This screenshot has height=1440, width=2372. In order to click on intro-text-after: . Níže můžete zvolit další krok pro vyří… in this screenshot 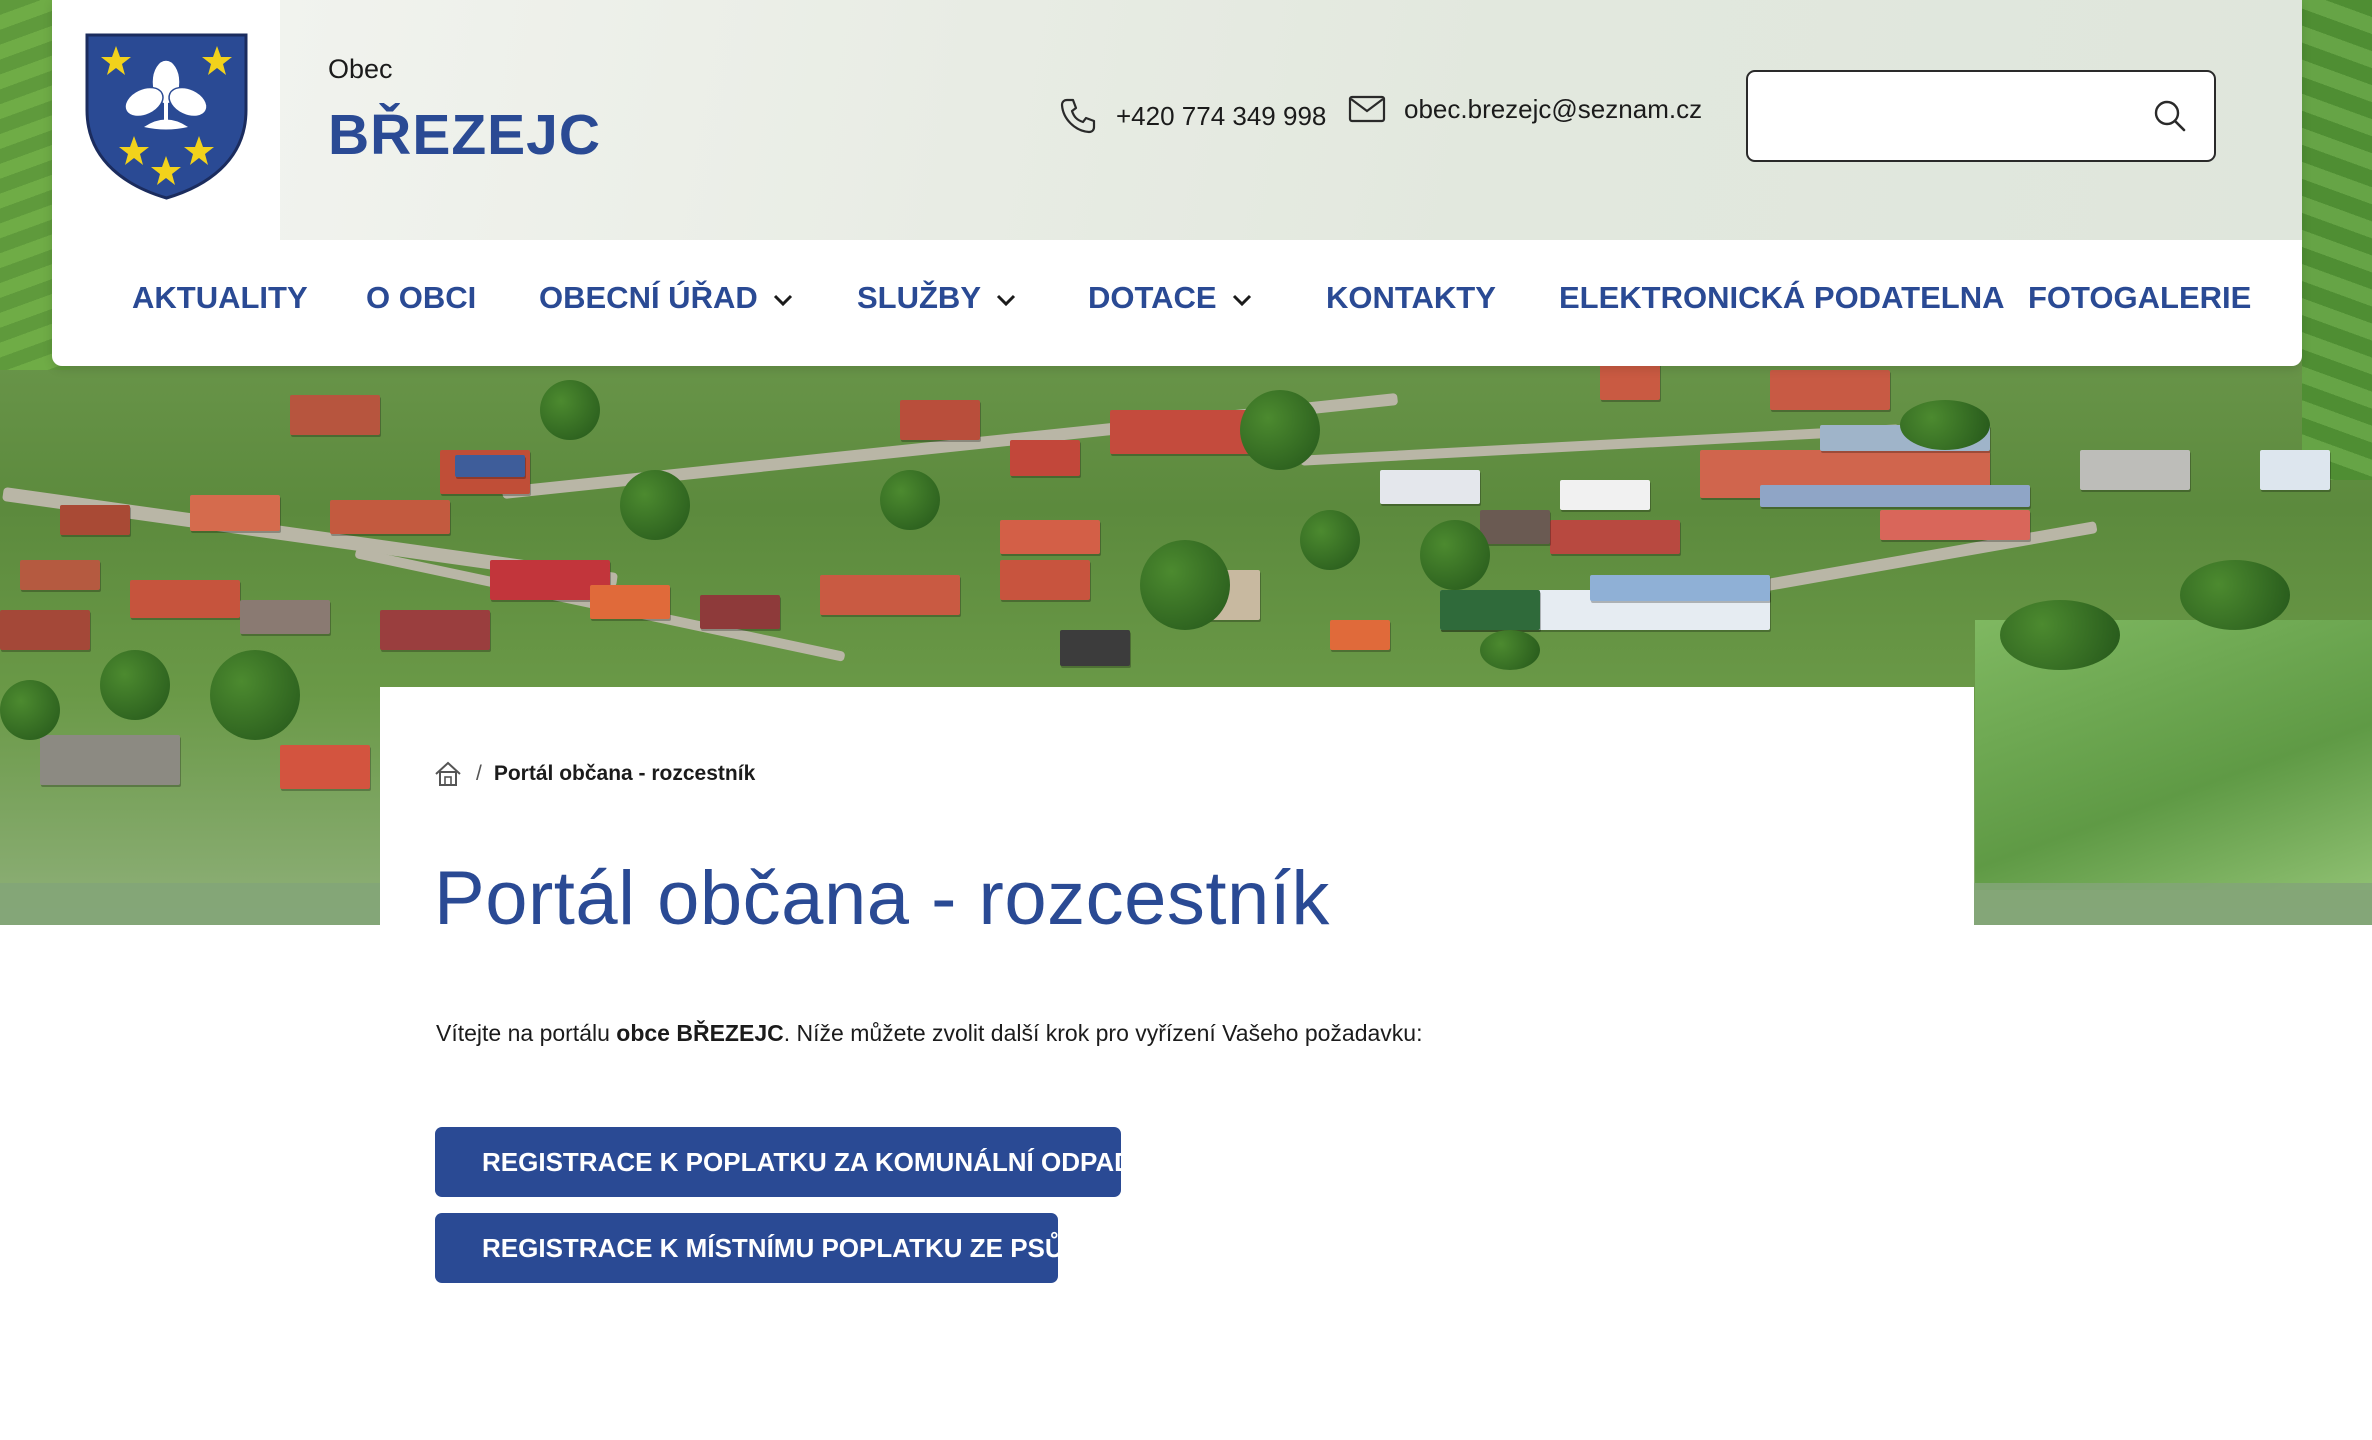, I will do `click(1103, 1033)`.